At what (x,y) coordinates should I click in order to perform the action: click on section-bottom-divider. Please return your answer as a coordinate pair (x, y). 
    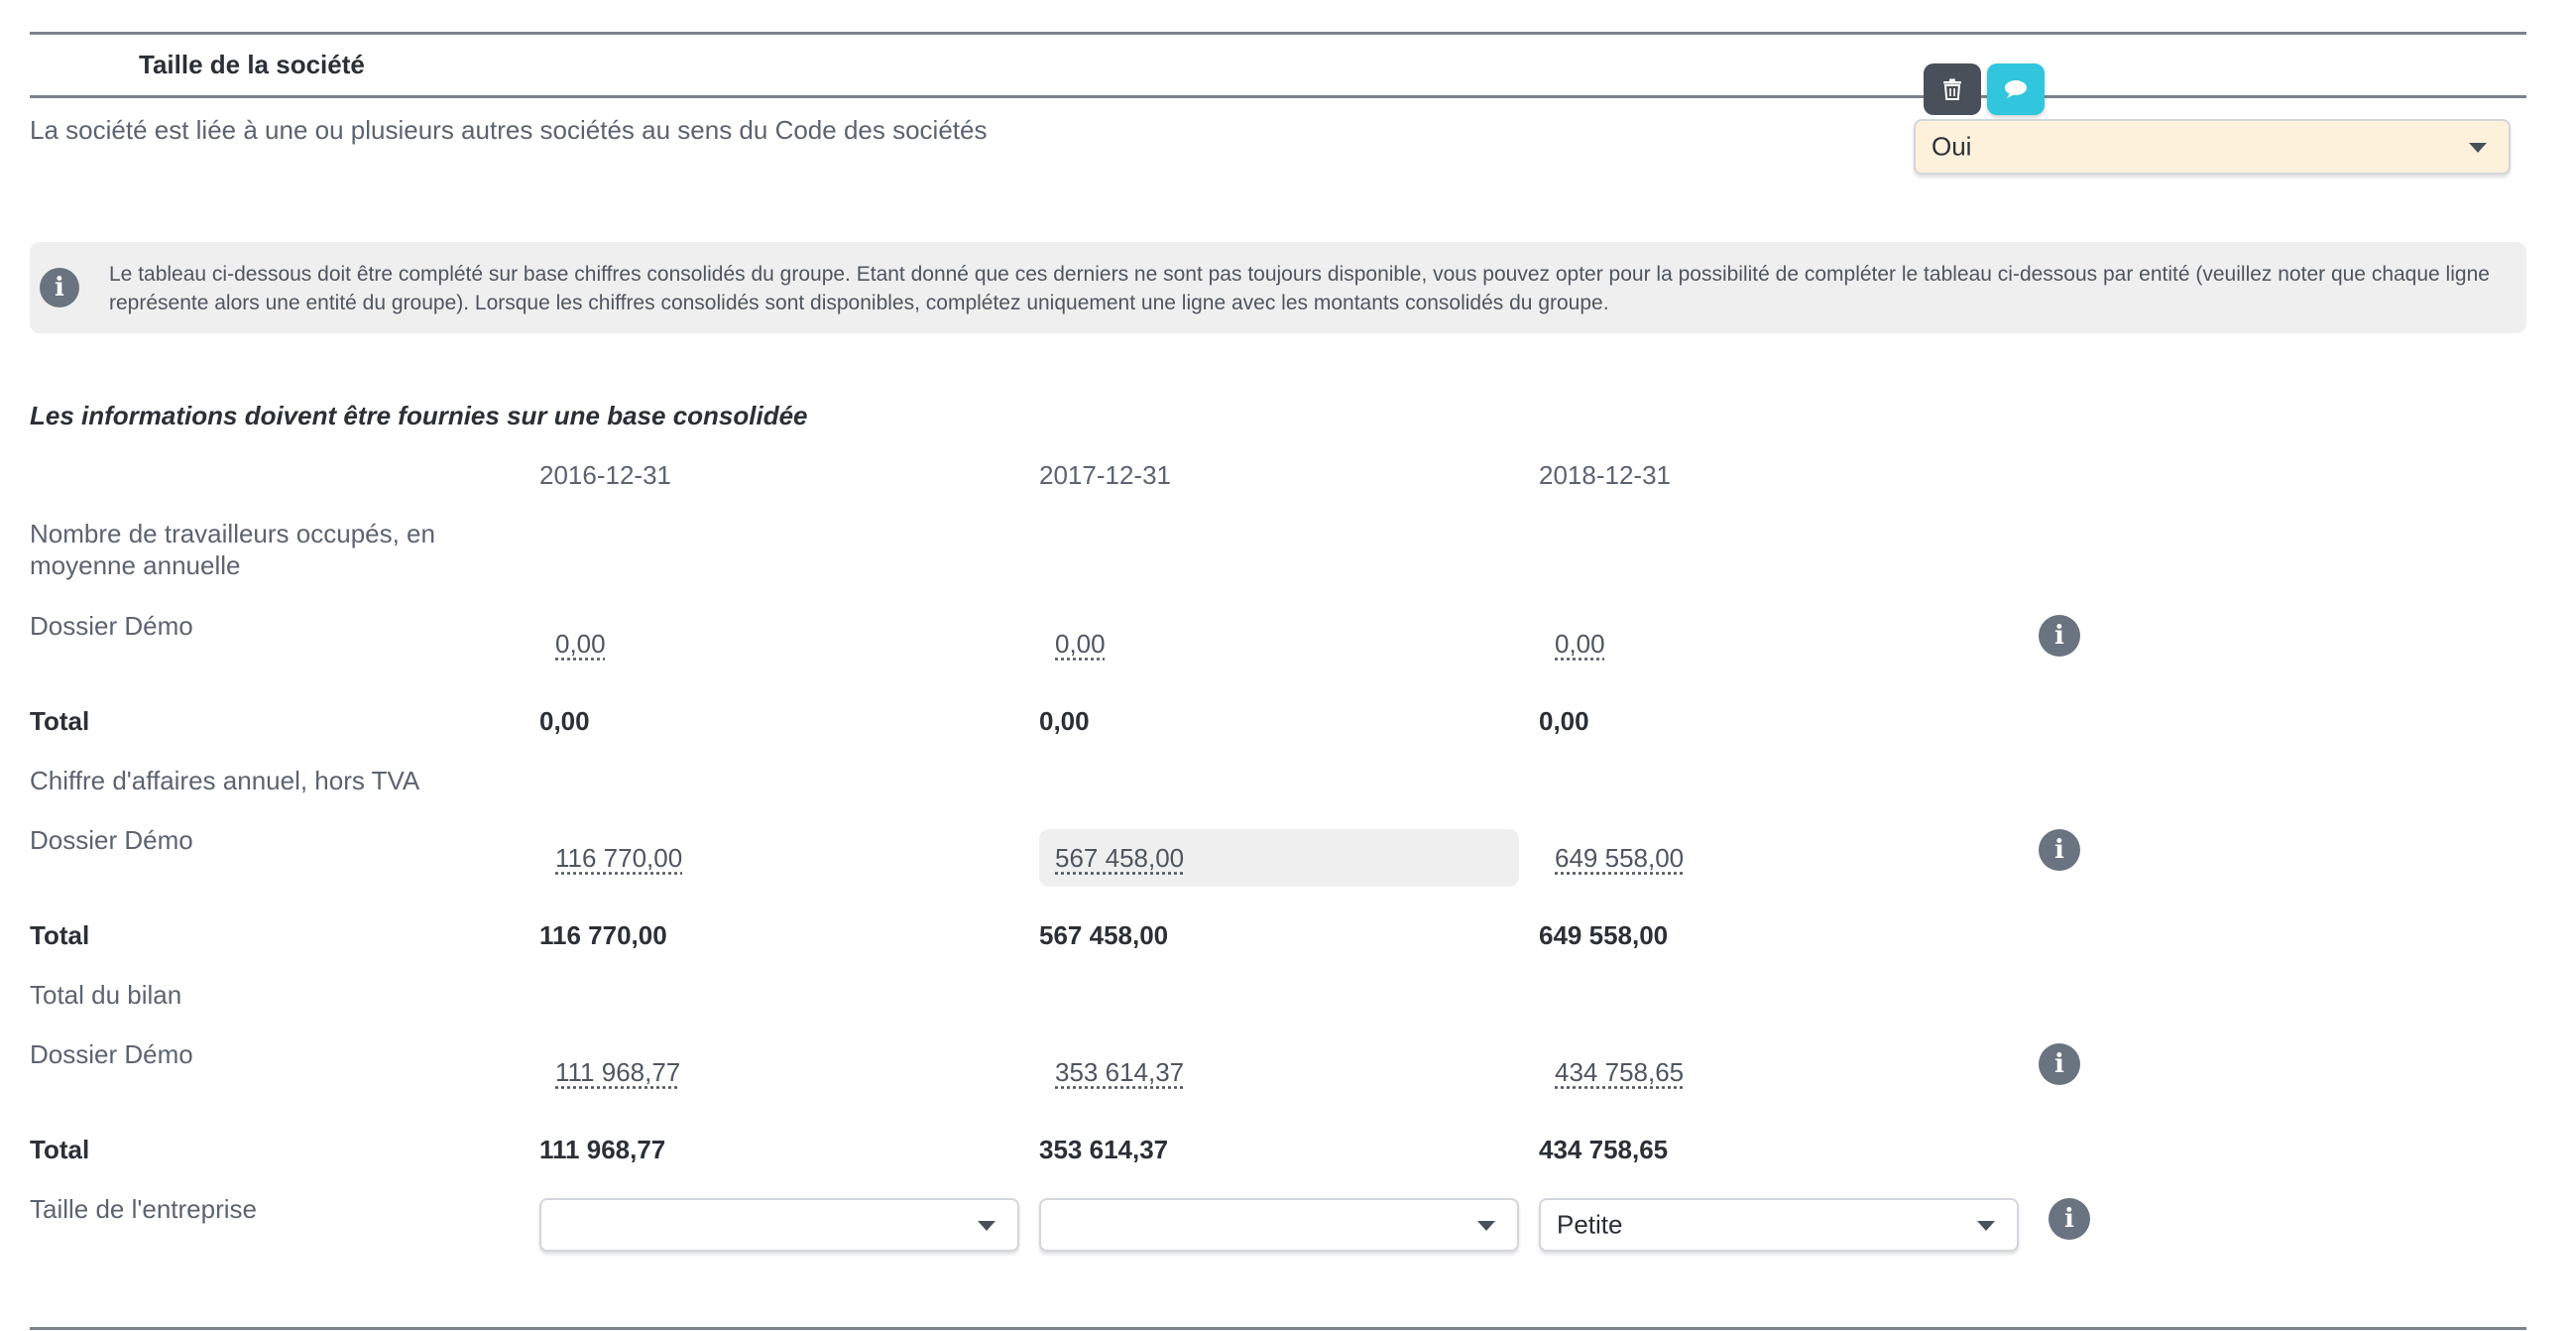
    Looking at the image, I should click on (1278, 1328).